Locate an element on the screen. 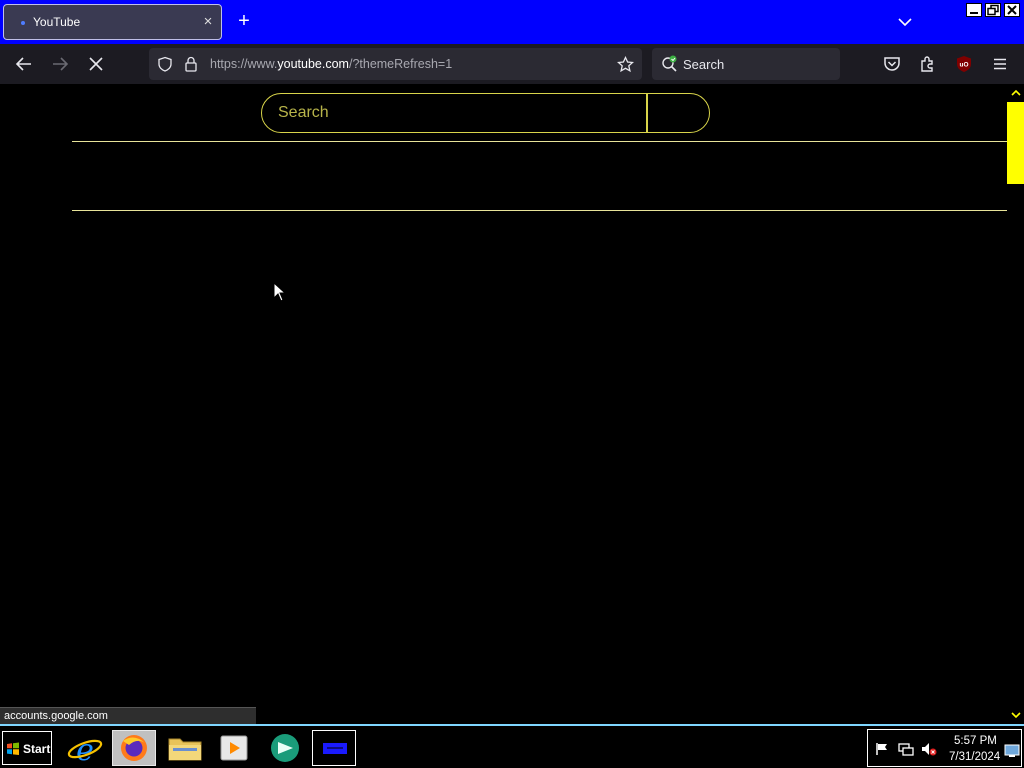 This screenshot has height=768, width=1024. bookmark-star-icon is located at coordinates (625, 64).